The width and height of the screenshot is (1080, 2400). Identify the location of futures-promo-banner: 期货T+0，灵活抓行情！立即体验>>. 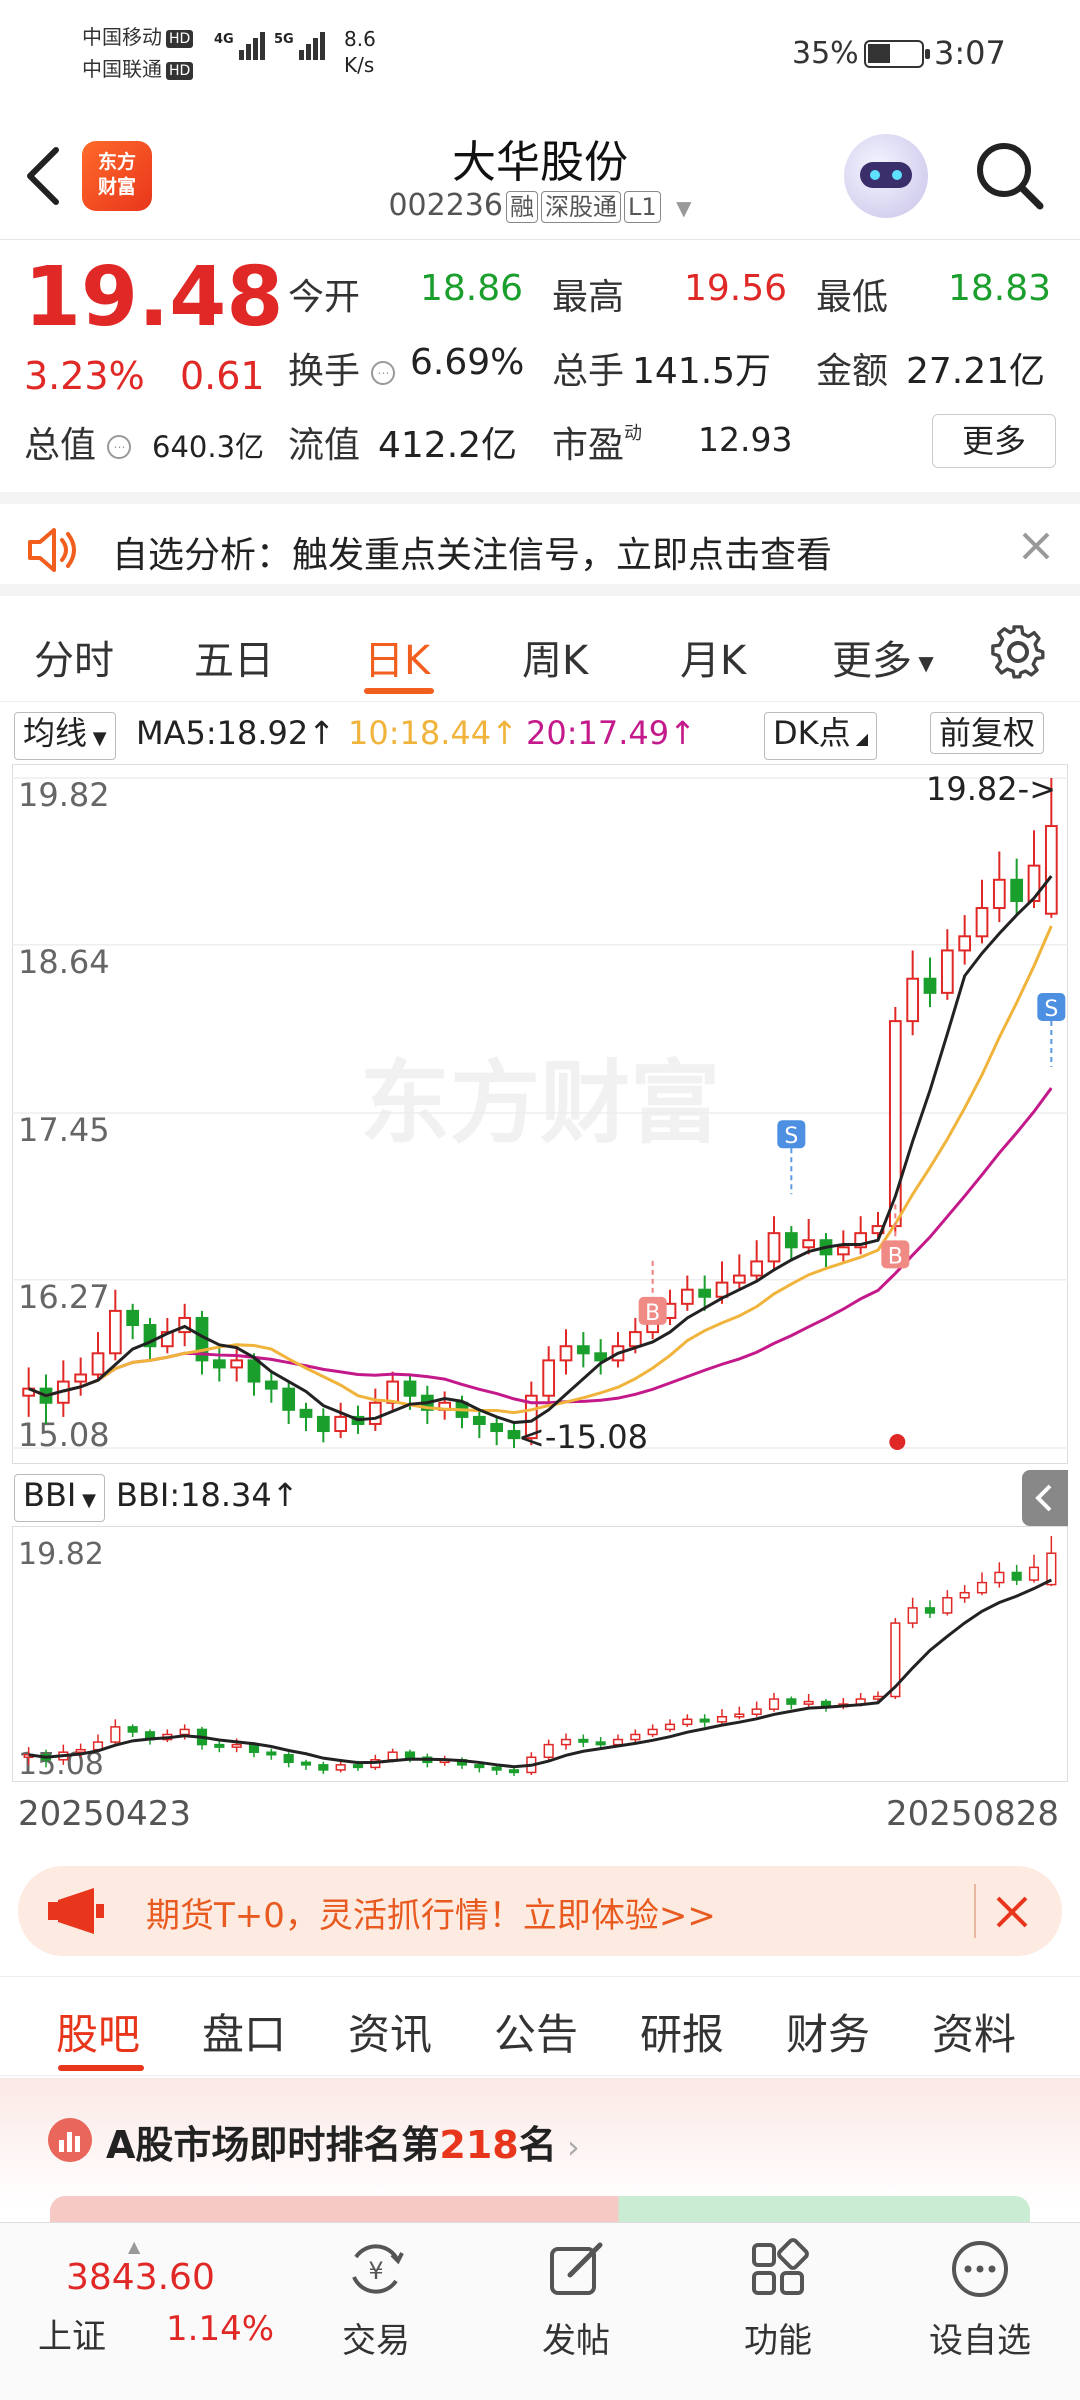
(540, 1911).